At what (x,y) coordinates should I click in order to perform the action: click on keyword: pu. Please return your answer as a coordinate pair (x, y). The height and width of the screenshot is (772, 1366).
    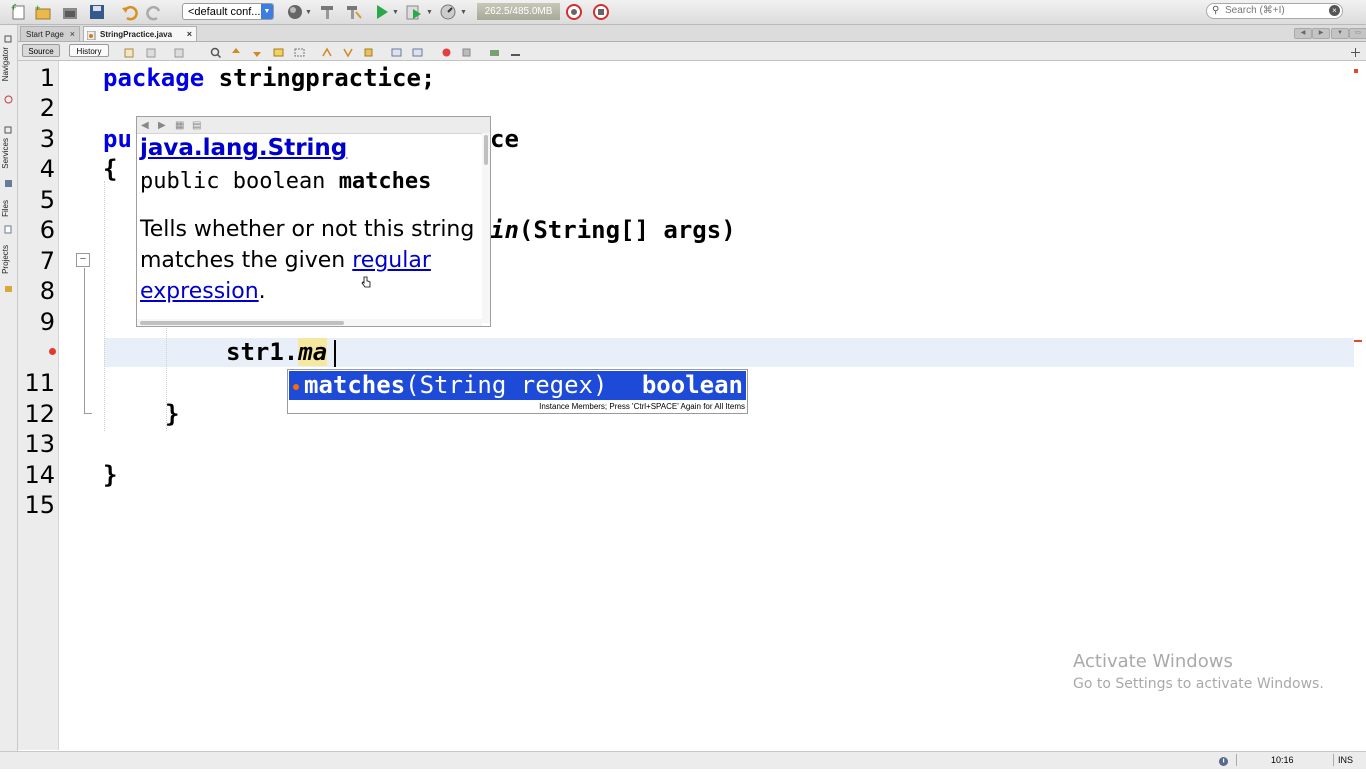
    Looking at the image, I should click on (117, 139).